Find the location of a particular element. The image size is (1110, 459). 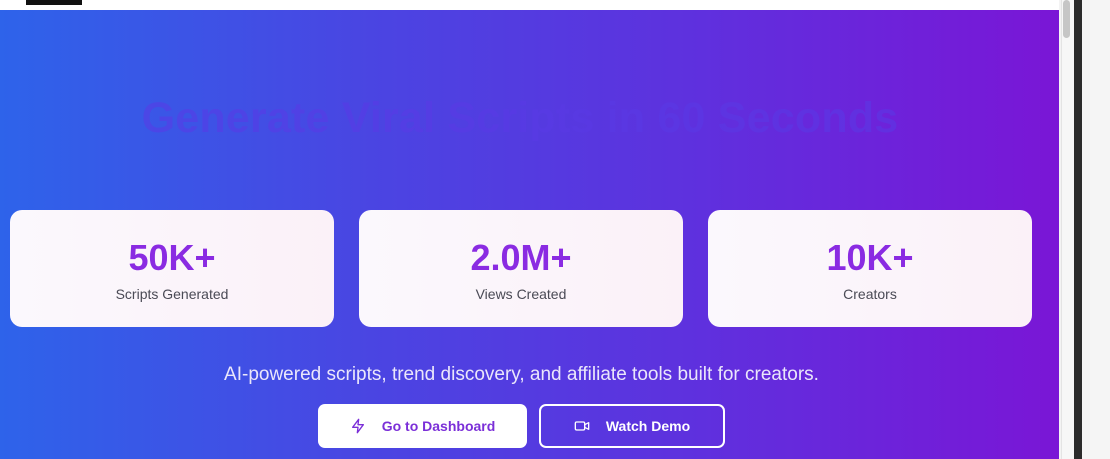

go-to-dashboard-button: Go to Dashboard is located at coordinates (422, 426).